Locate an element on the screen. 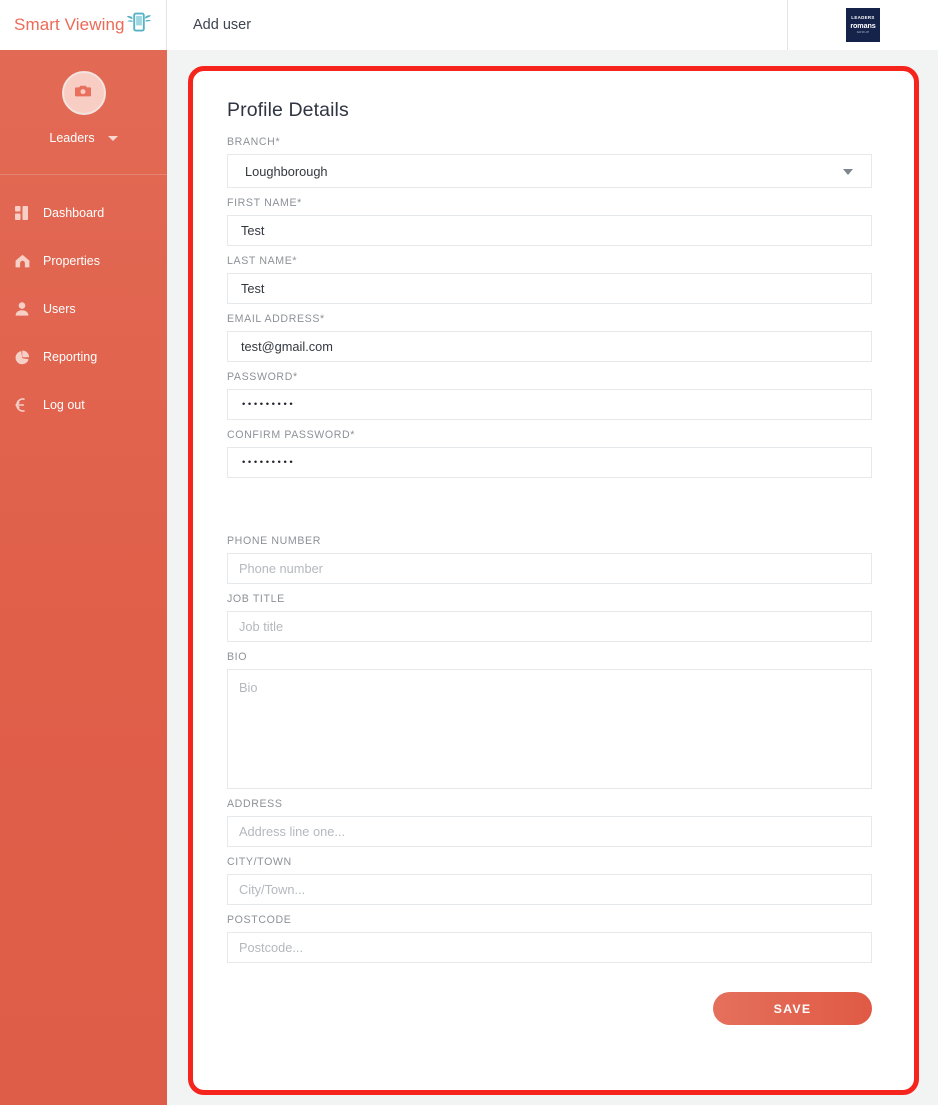  sidebar-profile: Leaders is located at coordinates (83, 112).